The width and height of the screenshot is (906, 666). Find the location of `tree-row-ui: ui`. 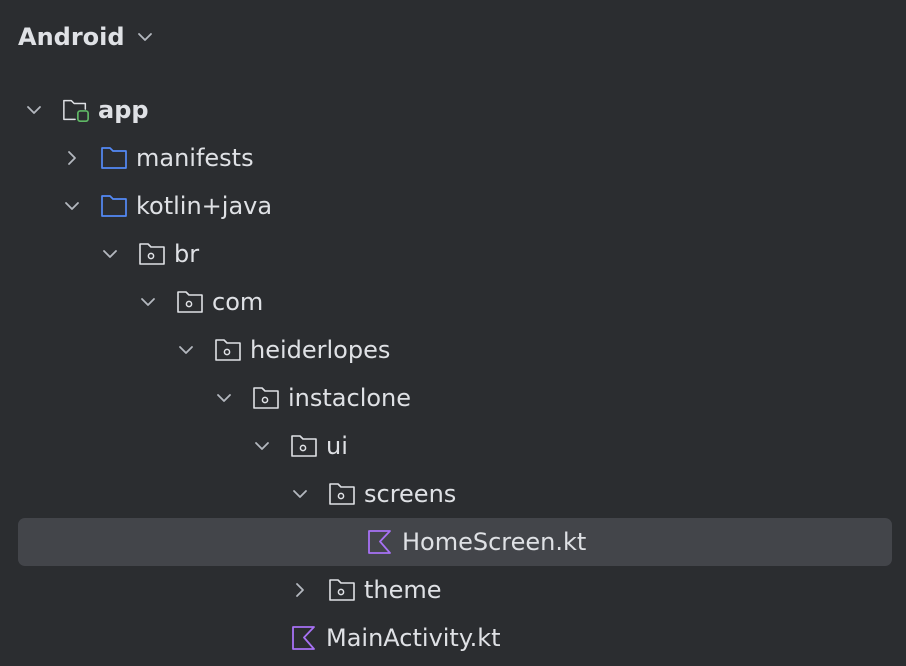

tree-row-ui: ui is located at coordinates (453, 446).